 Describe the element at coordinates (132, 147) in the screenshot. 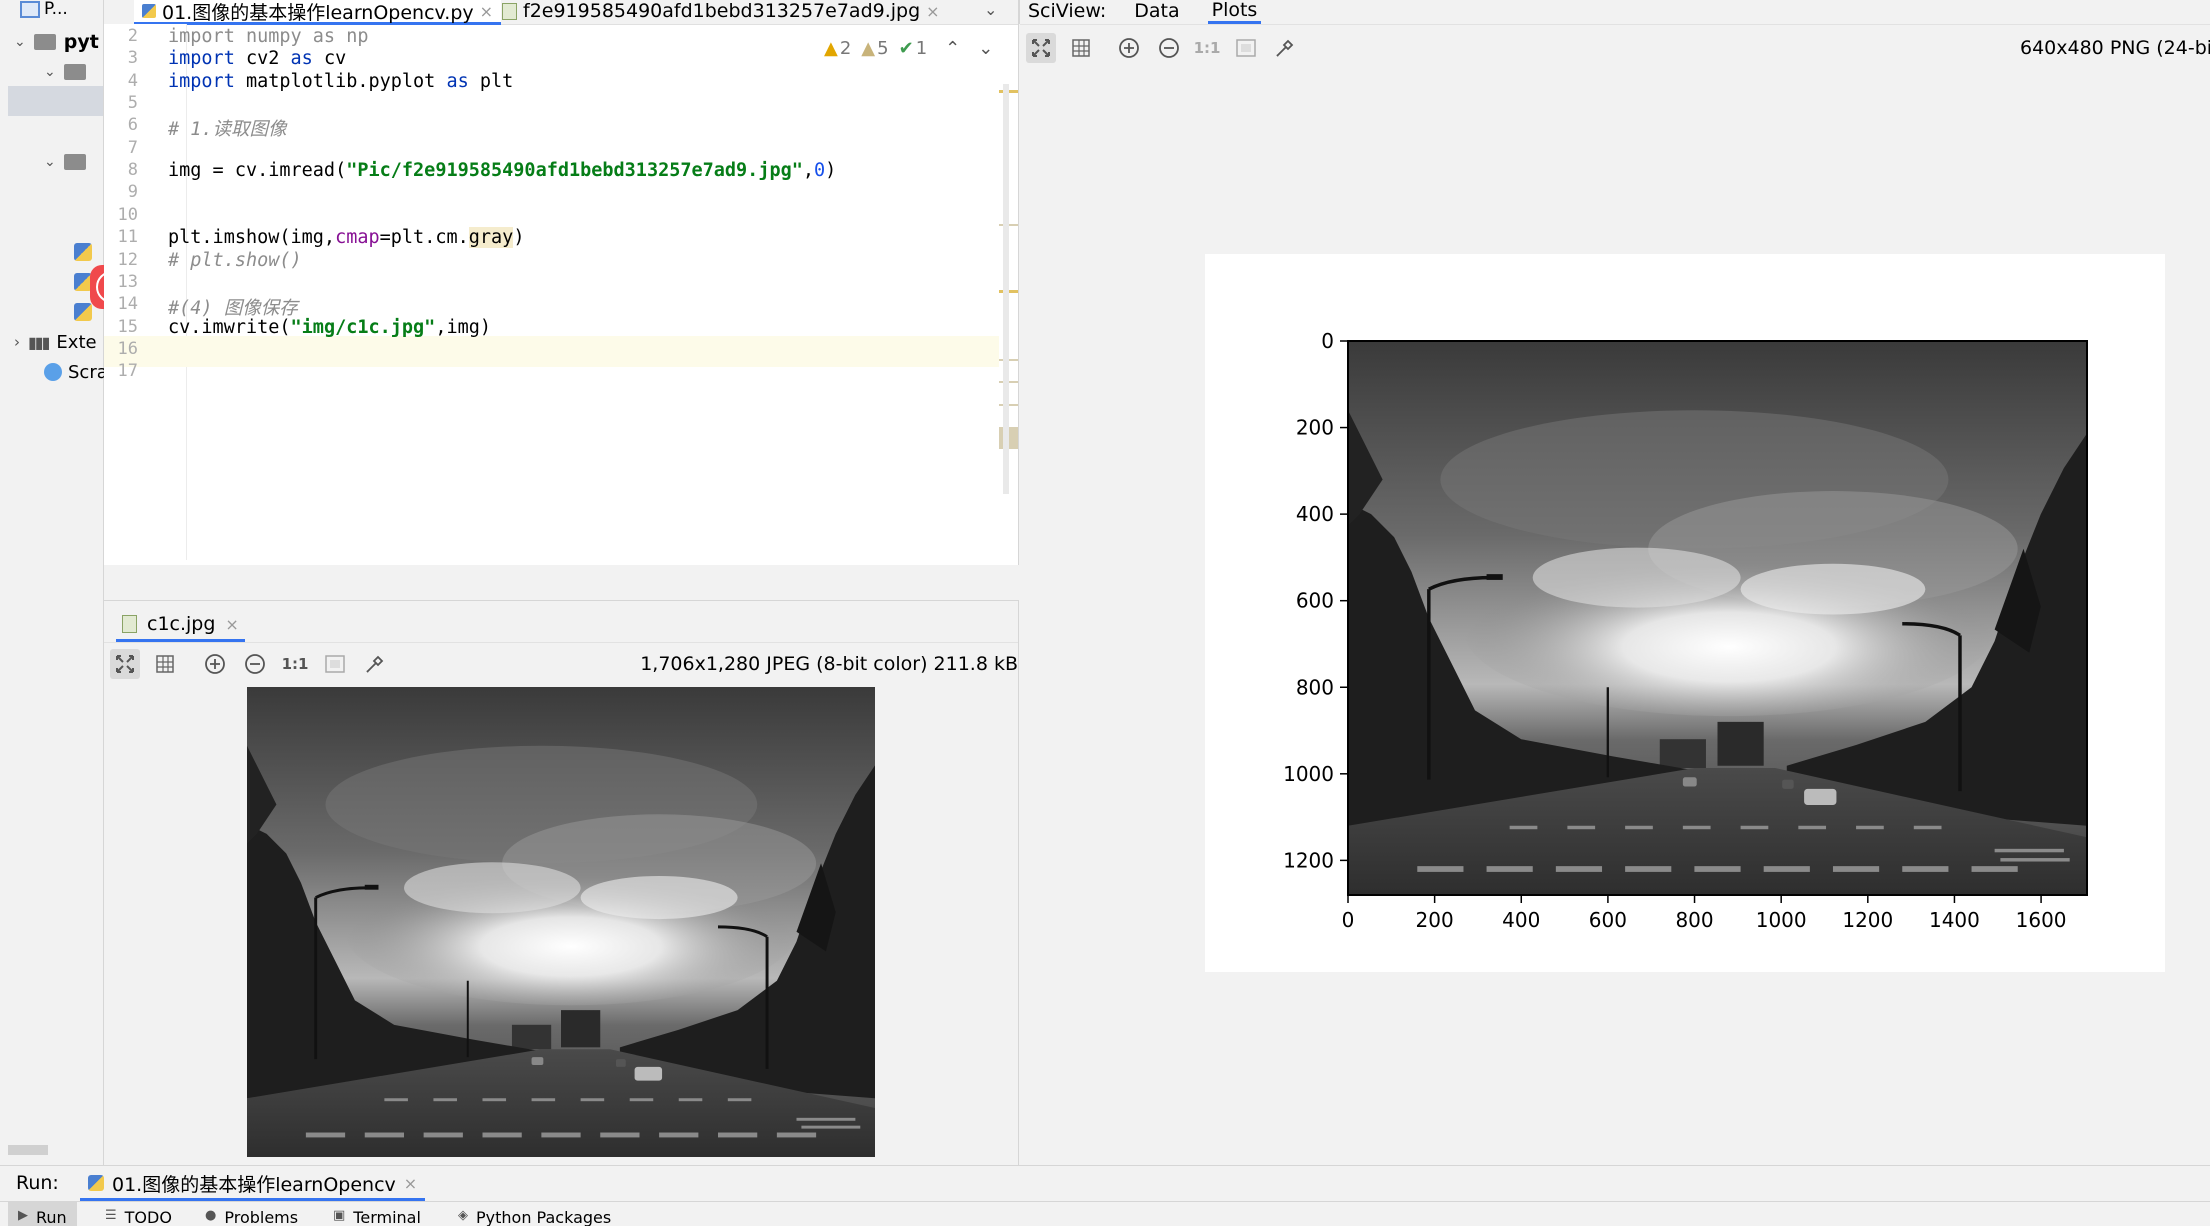

I see `line-number: 7` at that location.